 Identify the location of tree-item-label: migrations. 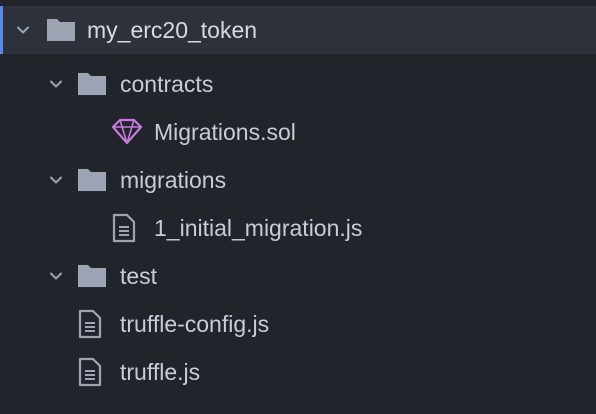
(173, 180).